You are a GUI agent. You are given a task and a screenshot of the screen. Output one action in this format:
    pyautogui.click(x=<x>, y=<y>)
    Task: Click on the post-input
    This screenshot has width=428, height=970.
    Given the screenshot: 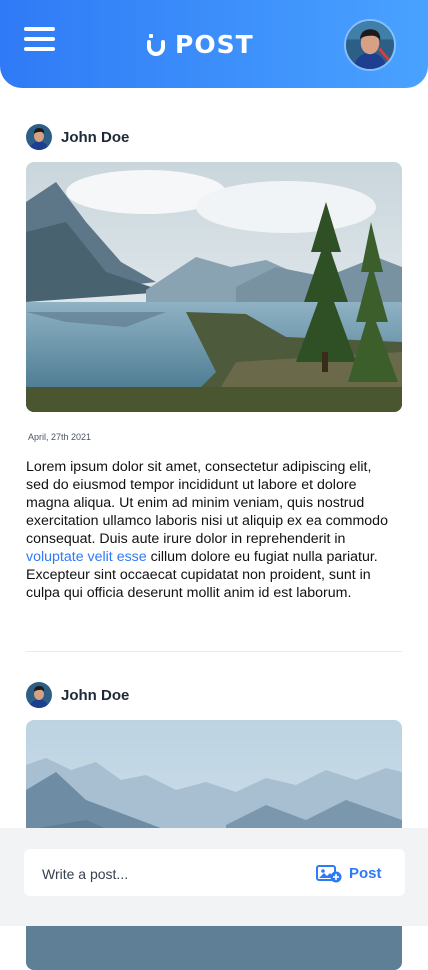 What is the action you would take?
    pyautogui.click(x=172, y=873)
    